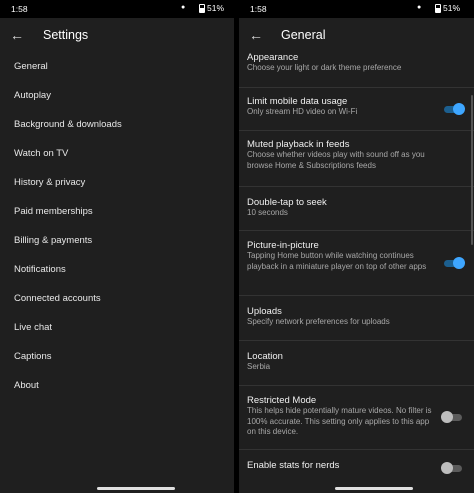 This screenshot has width=474, height=493. What do you see at coordinates (66, 35) in the screenshot?
I see `page-title: Settings` at bounding box center [66, 35].